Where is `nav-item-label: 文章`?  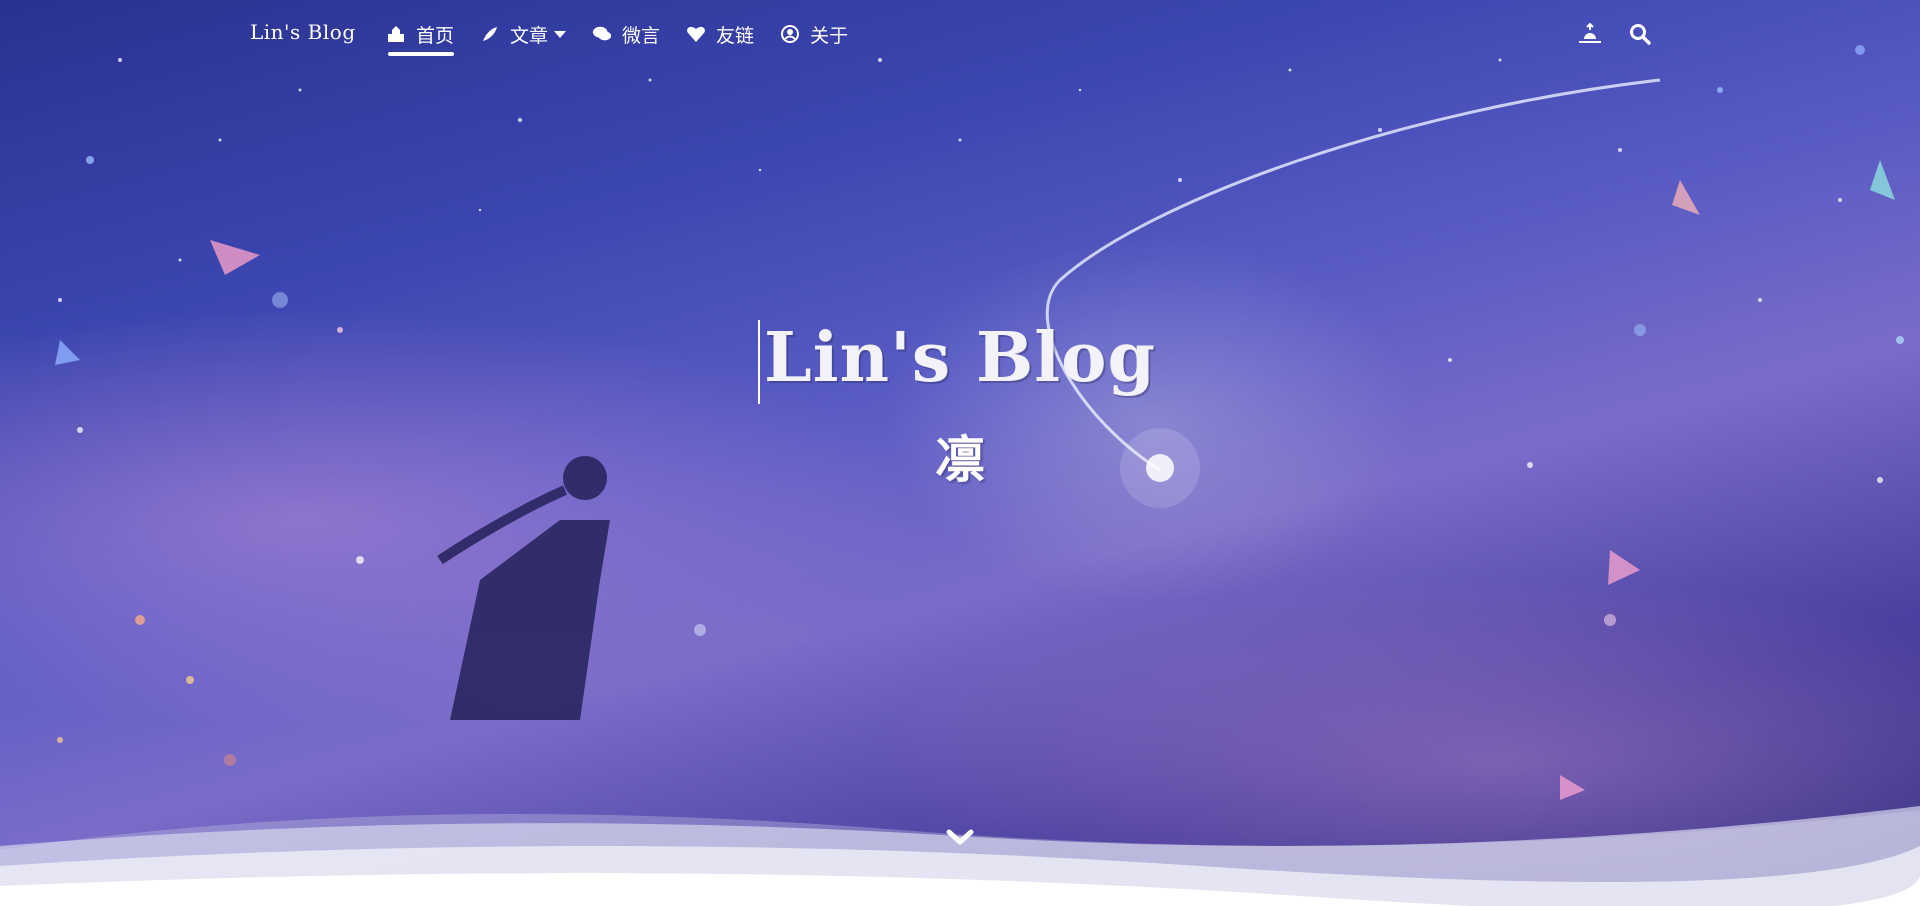 nav-item-label: 文章 is located at coordinates (529, 35).